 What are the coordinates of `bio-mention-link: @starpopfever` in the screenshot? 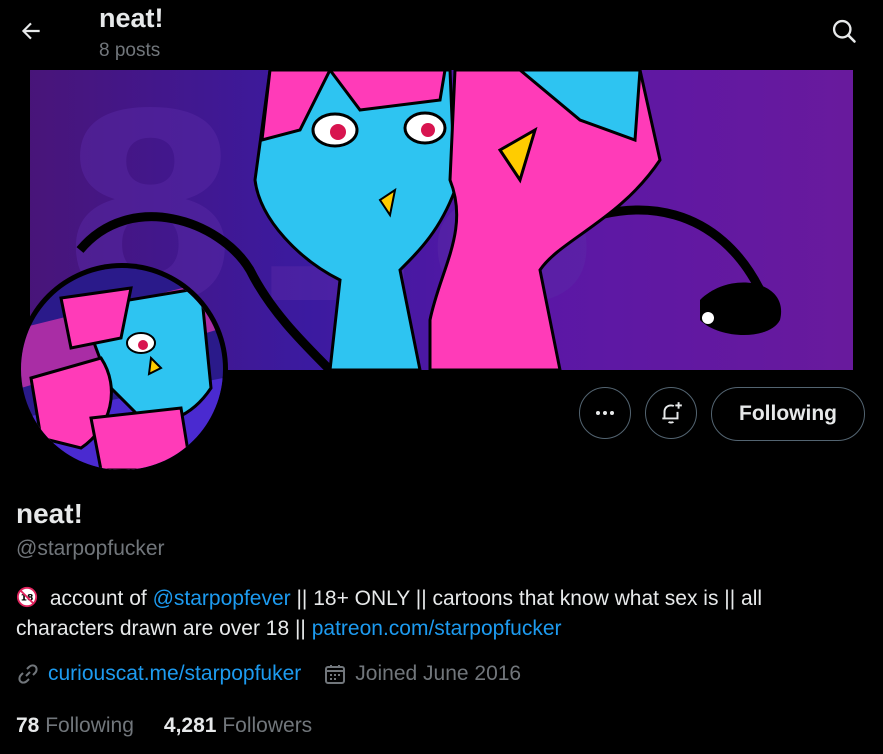 It's located at (222, 598).